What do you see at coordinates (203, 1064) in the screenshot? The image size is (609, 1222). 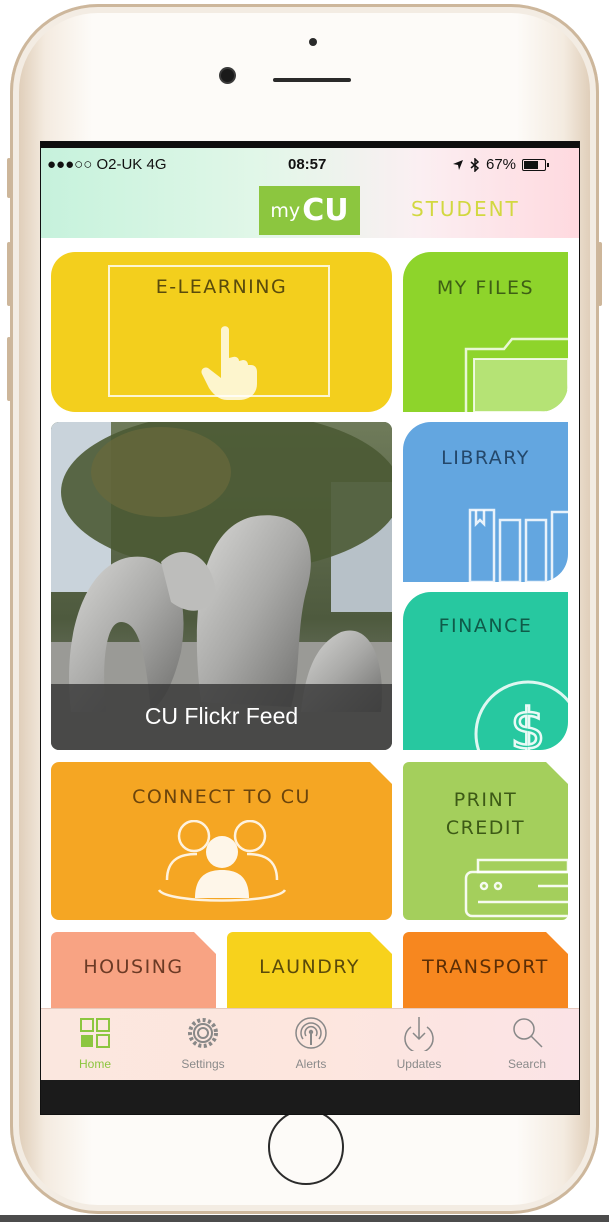 I see `tab-settings-label: Settings` at bounding box center [203, 1064].